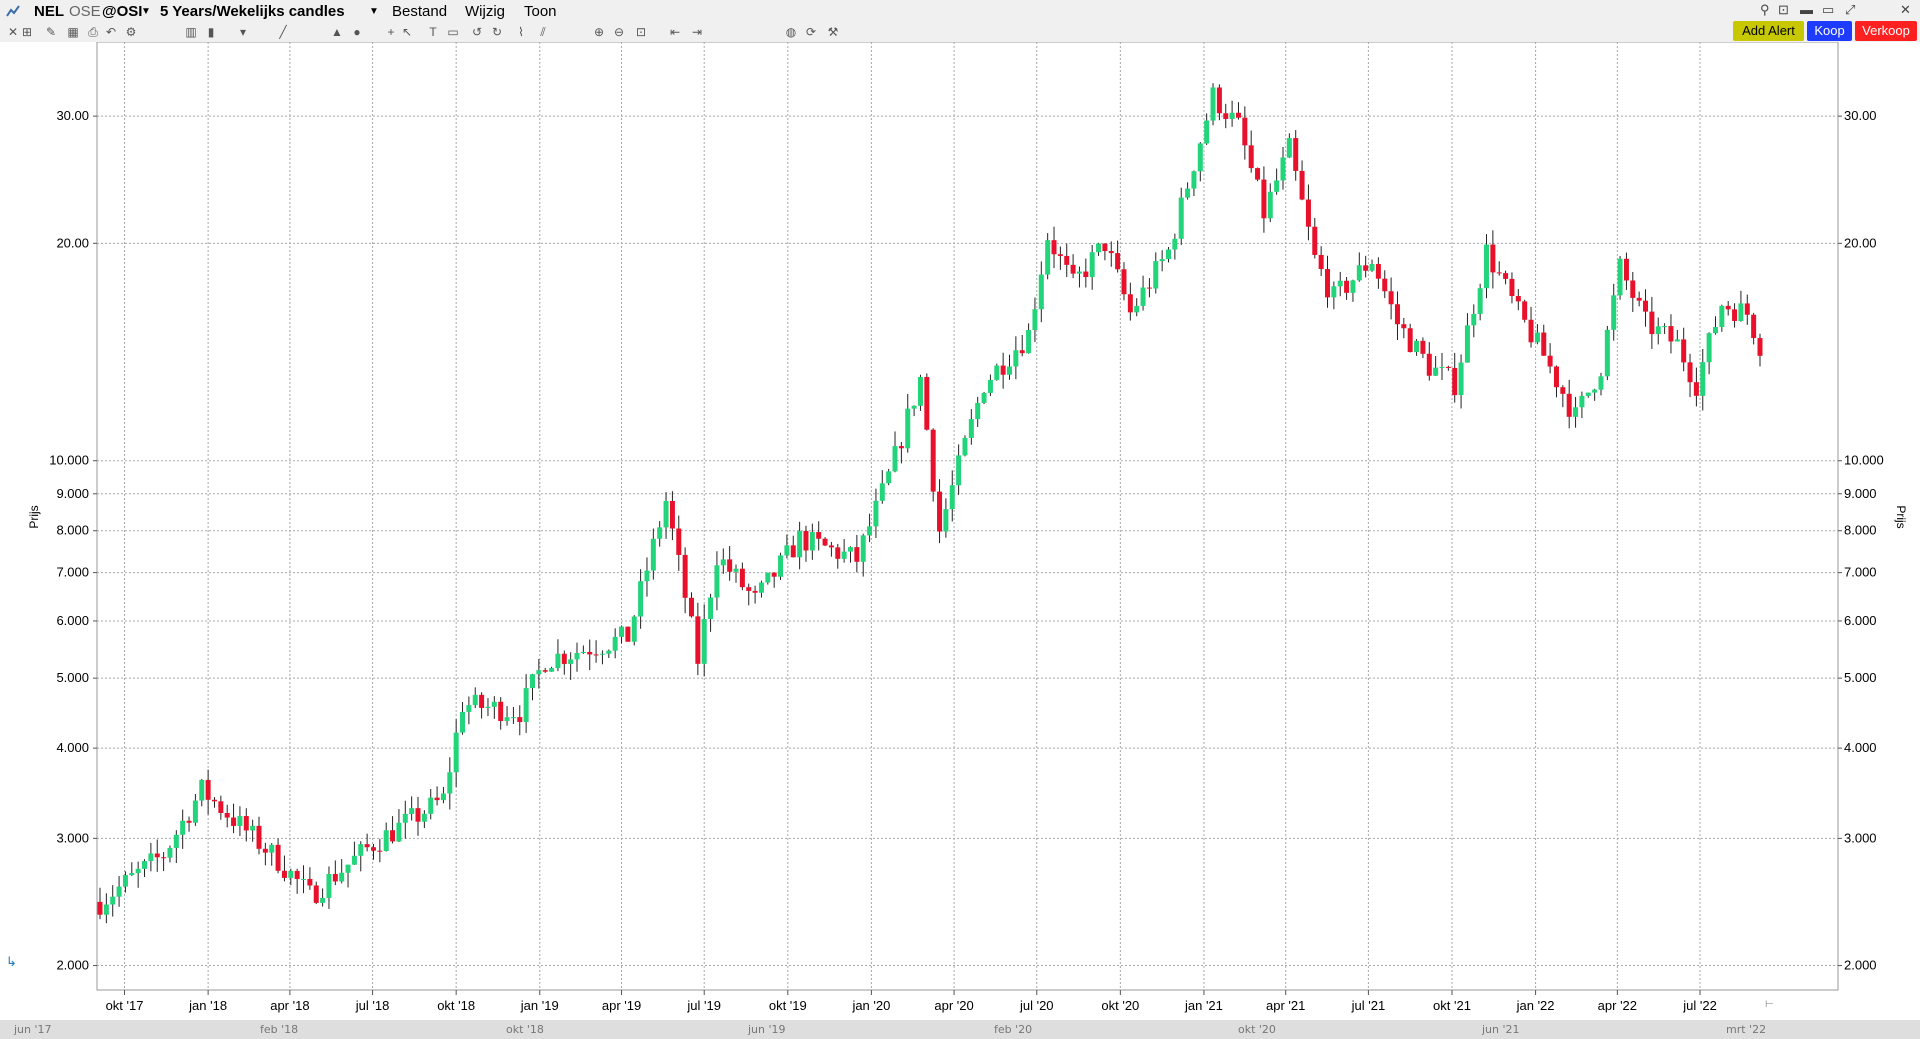 This screenshot has height=1039, width=1920. I want to click on area-icon: ▲, so click(337, 32).